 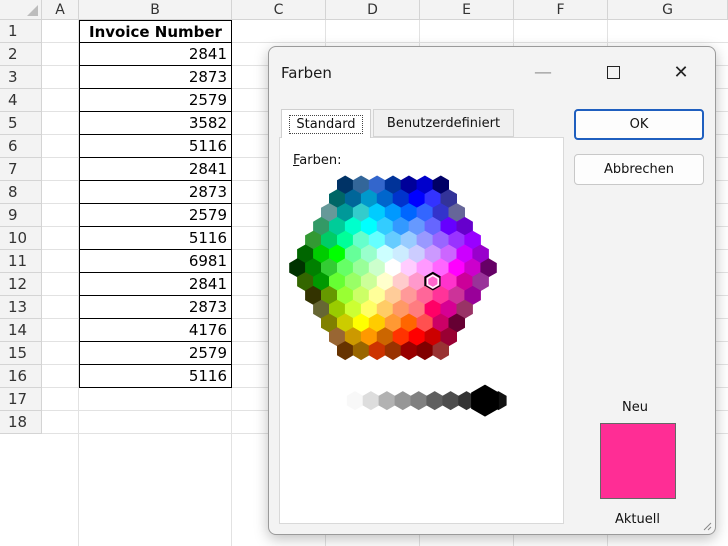 I want to click on row-header: 14, so click(x=21, y=330).